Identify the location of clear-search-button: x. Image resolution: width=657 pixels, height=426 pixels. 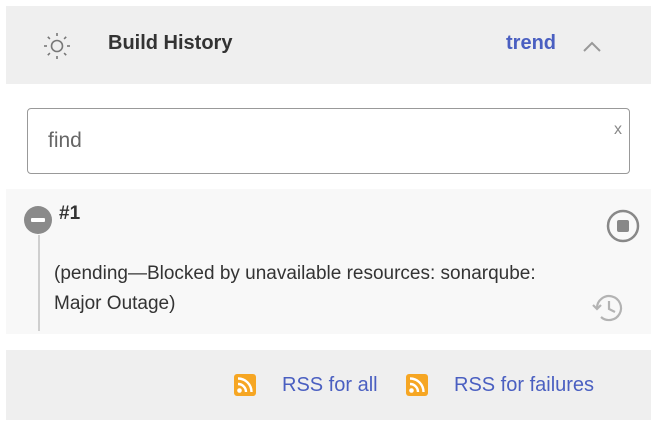
(618, 130).